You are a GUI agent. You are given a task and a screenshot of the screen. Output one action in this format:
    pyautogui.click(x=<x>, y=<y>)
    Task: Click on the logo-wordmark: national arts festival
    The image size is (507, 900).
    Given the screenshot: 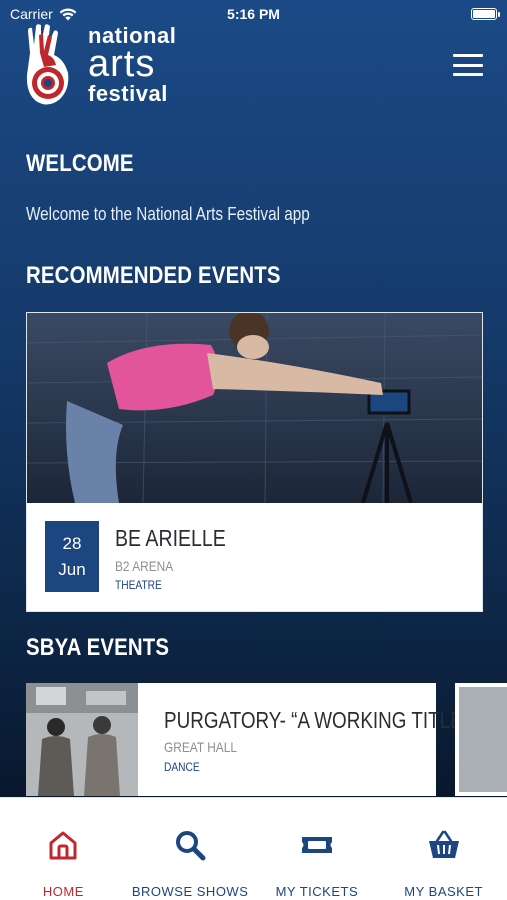 What is the action you would take?
    pyautogui.click(x=132, y=65)
    